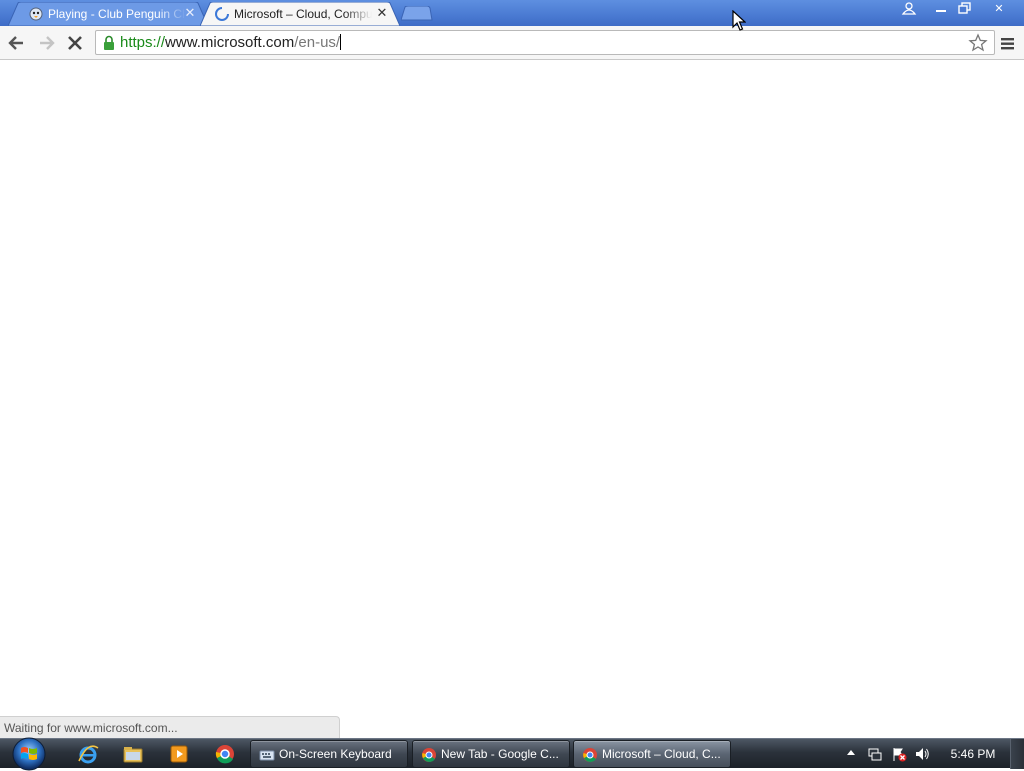  I want to click on restore-icon, so click(964, 8).